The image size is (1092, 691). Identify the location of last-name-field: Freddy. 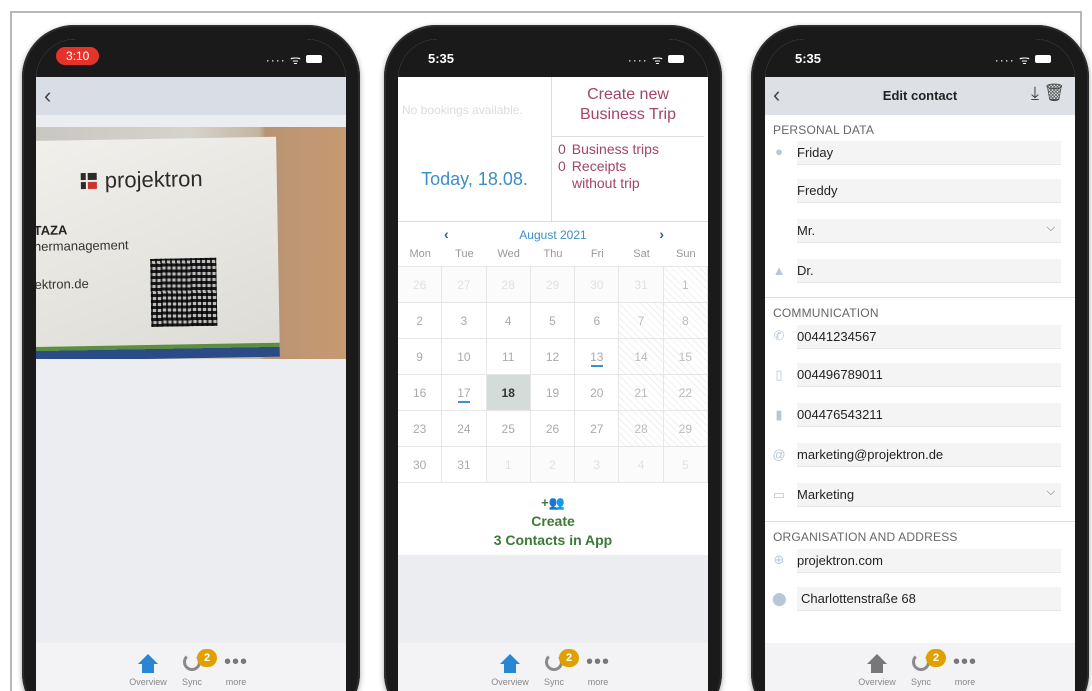
(929, 191).